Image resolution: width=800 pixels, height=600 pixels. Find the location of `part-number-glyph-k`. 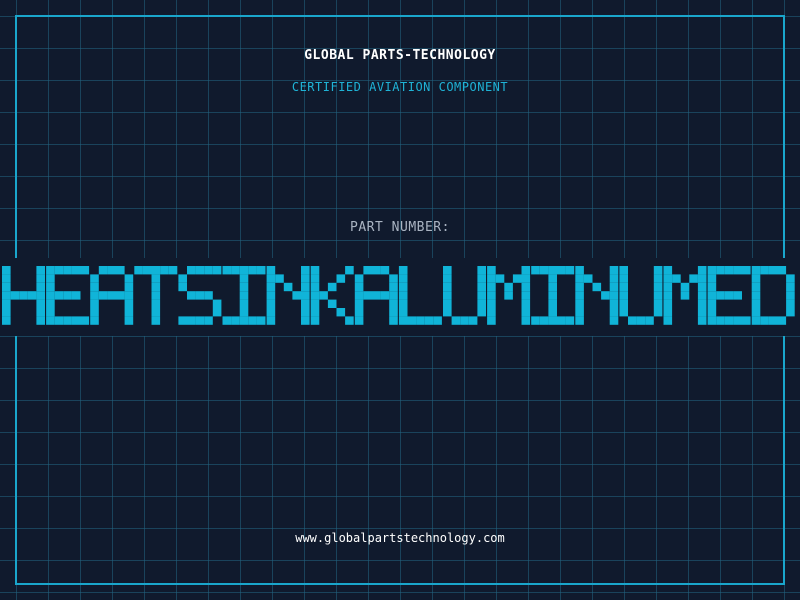

part-number-glyph-k is located at coordinates (332, 295).